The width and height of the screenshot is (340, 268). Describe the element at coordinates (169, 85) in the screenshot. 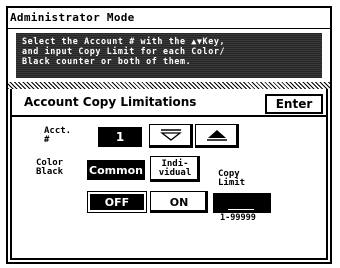

I see `dither-divider` at that location.